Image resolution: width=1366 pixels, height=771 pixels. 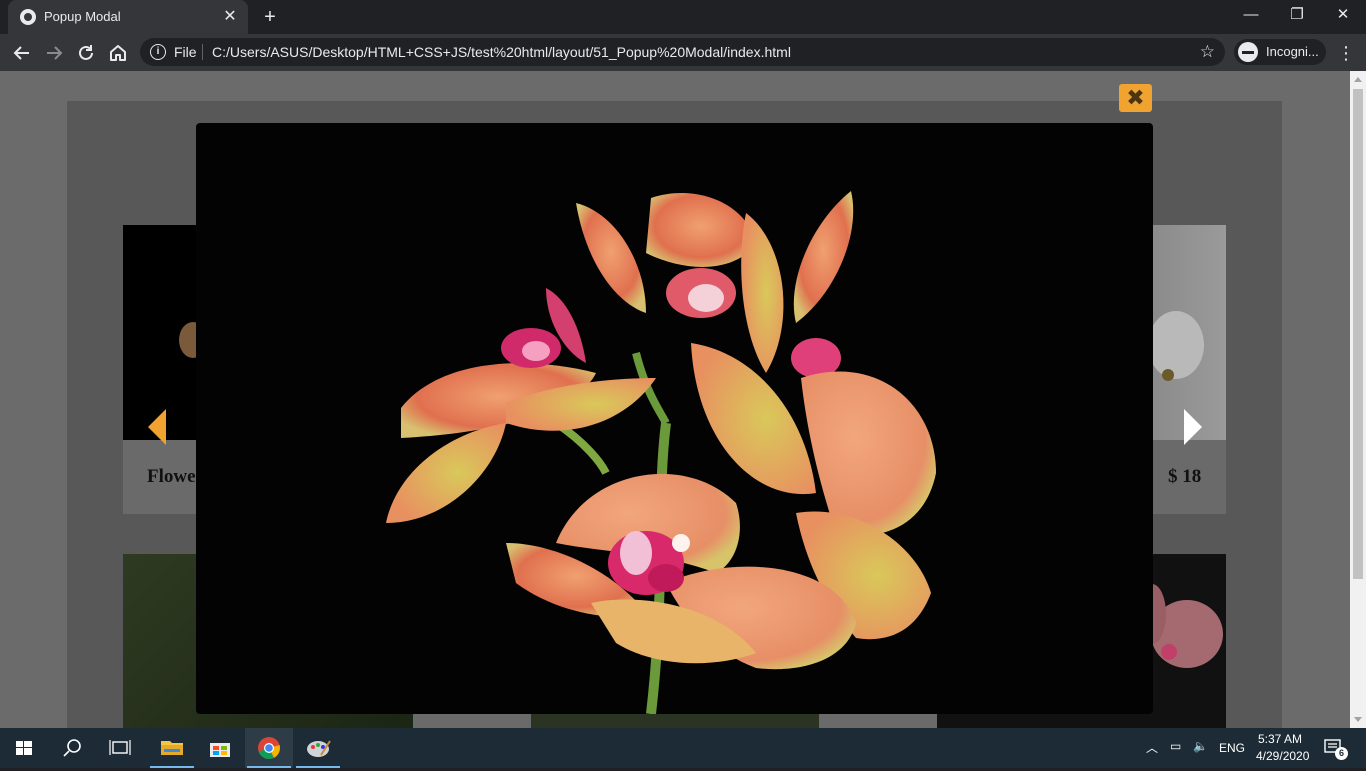 I want to click on page-scrollbar, so click(x=1358, y=399).